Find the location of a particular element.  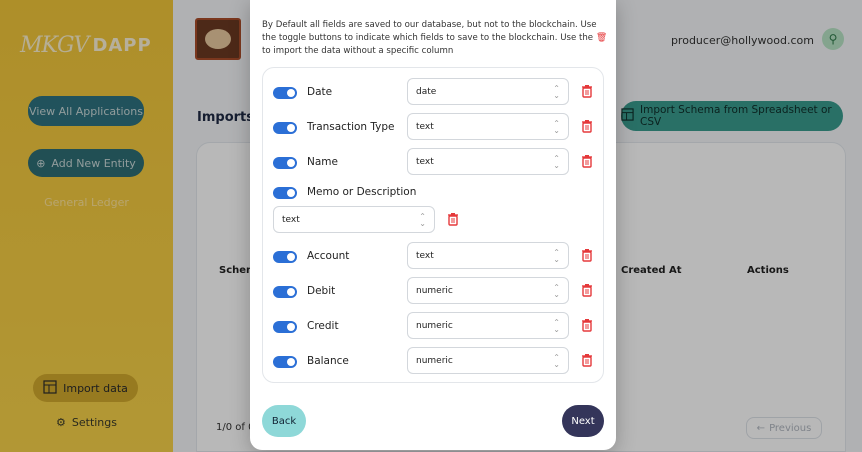

field-label: Memo or Description is located at coordinates (362, 192).